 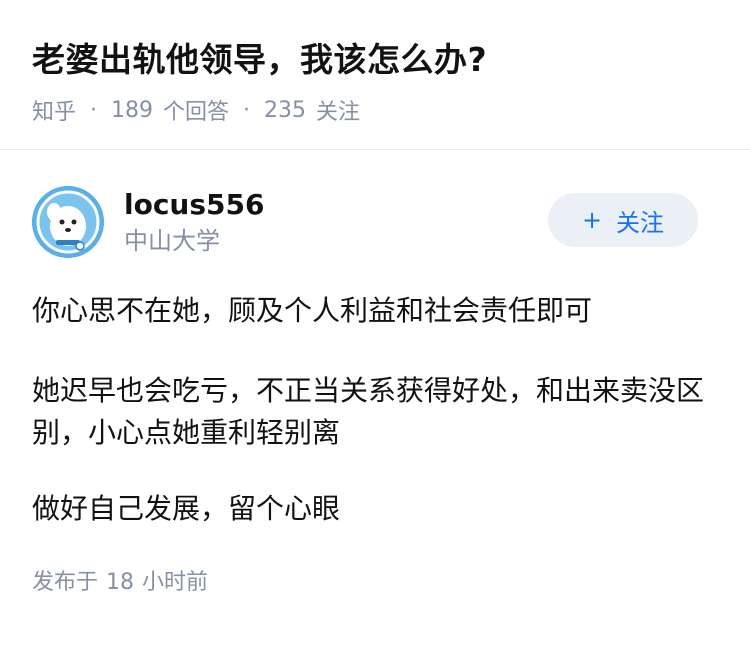 What do you see at coordinates (375, 222) in the screenshot?
I see `author-row: locus556 中山大学 + 关注` at bounding box center [375, 222].